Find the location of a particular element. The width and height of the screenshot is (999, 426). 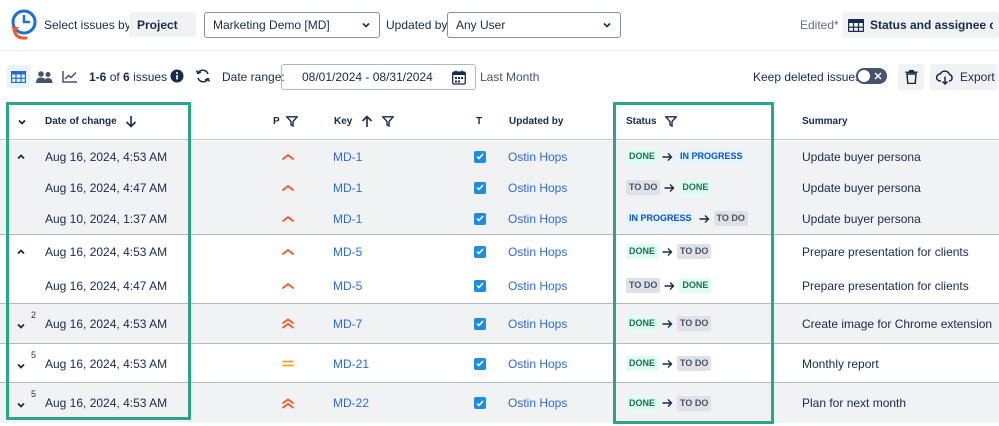

updated-by-select: Any User is located at coordinates (534, 25).